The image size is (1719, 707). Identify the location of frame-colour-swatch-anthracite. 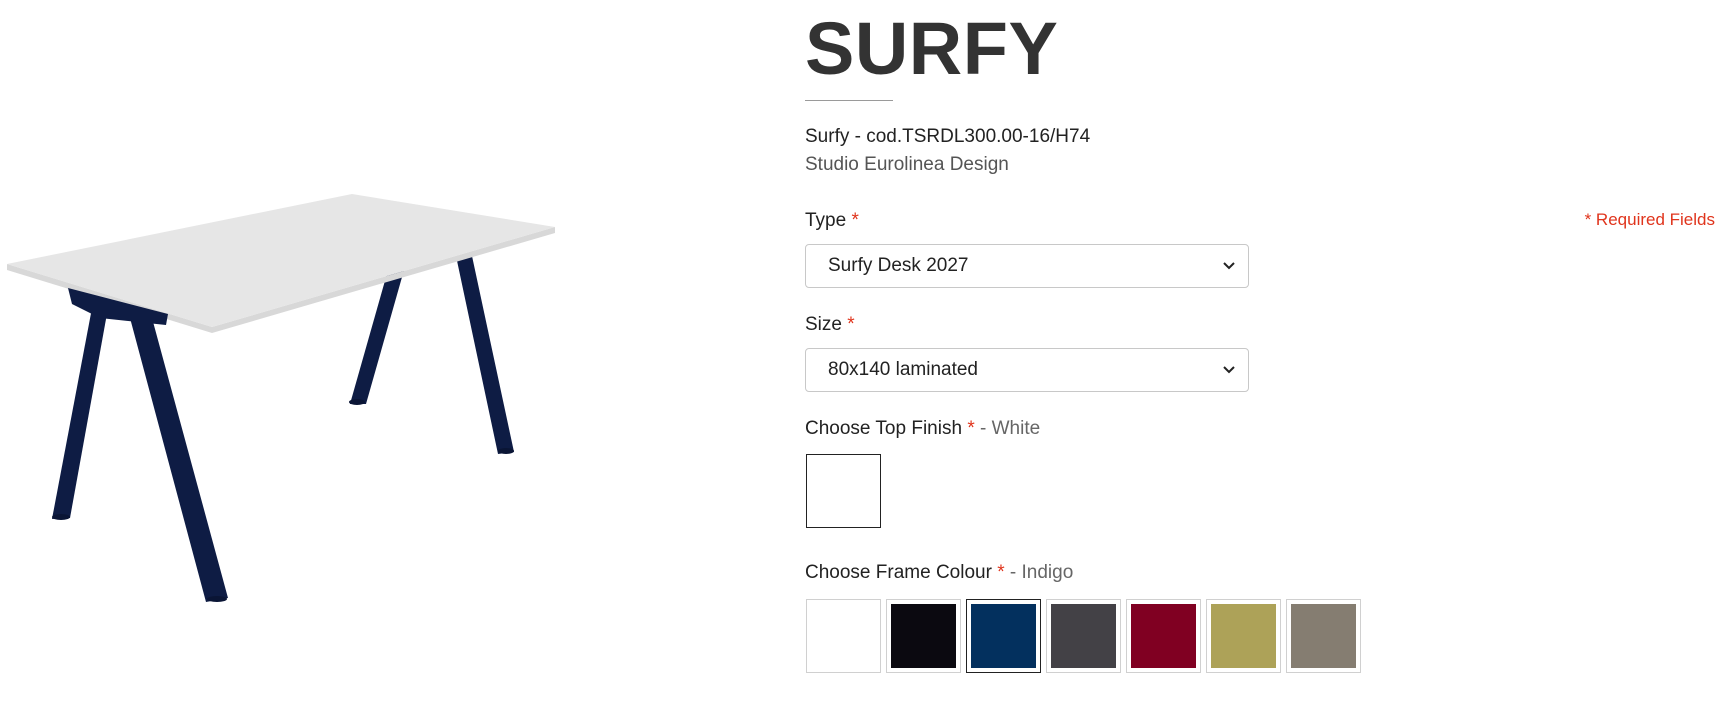
(1083, 636).